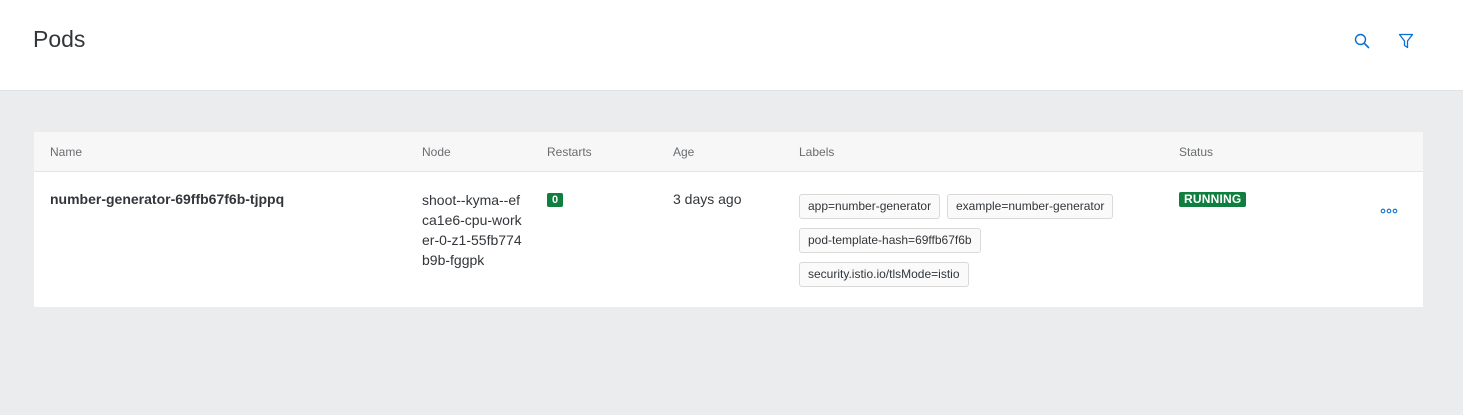 The height and width of the screenshot is (415, 1463). I want to click on column-header-node: Node, so click(436, 152).